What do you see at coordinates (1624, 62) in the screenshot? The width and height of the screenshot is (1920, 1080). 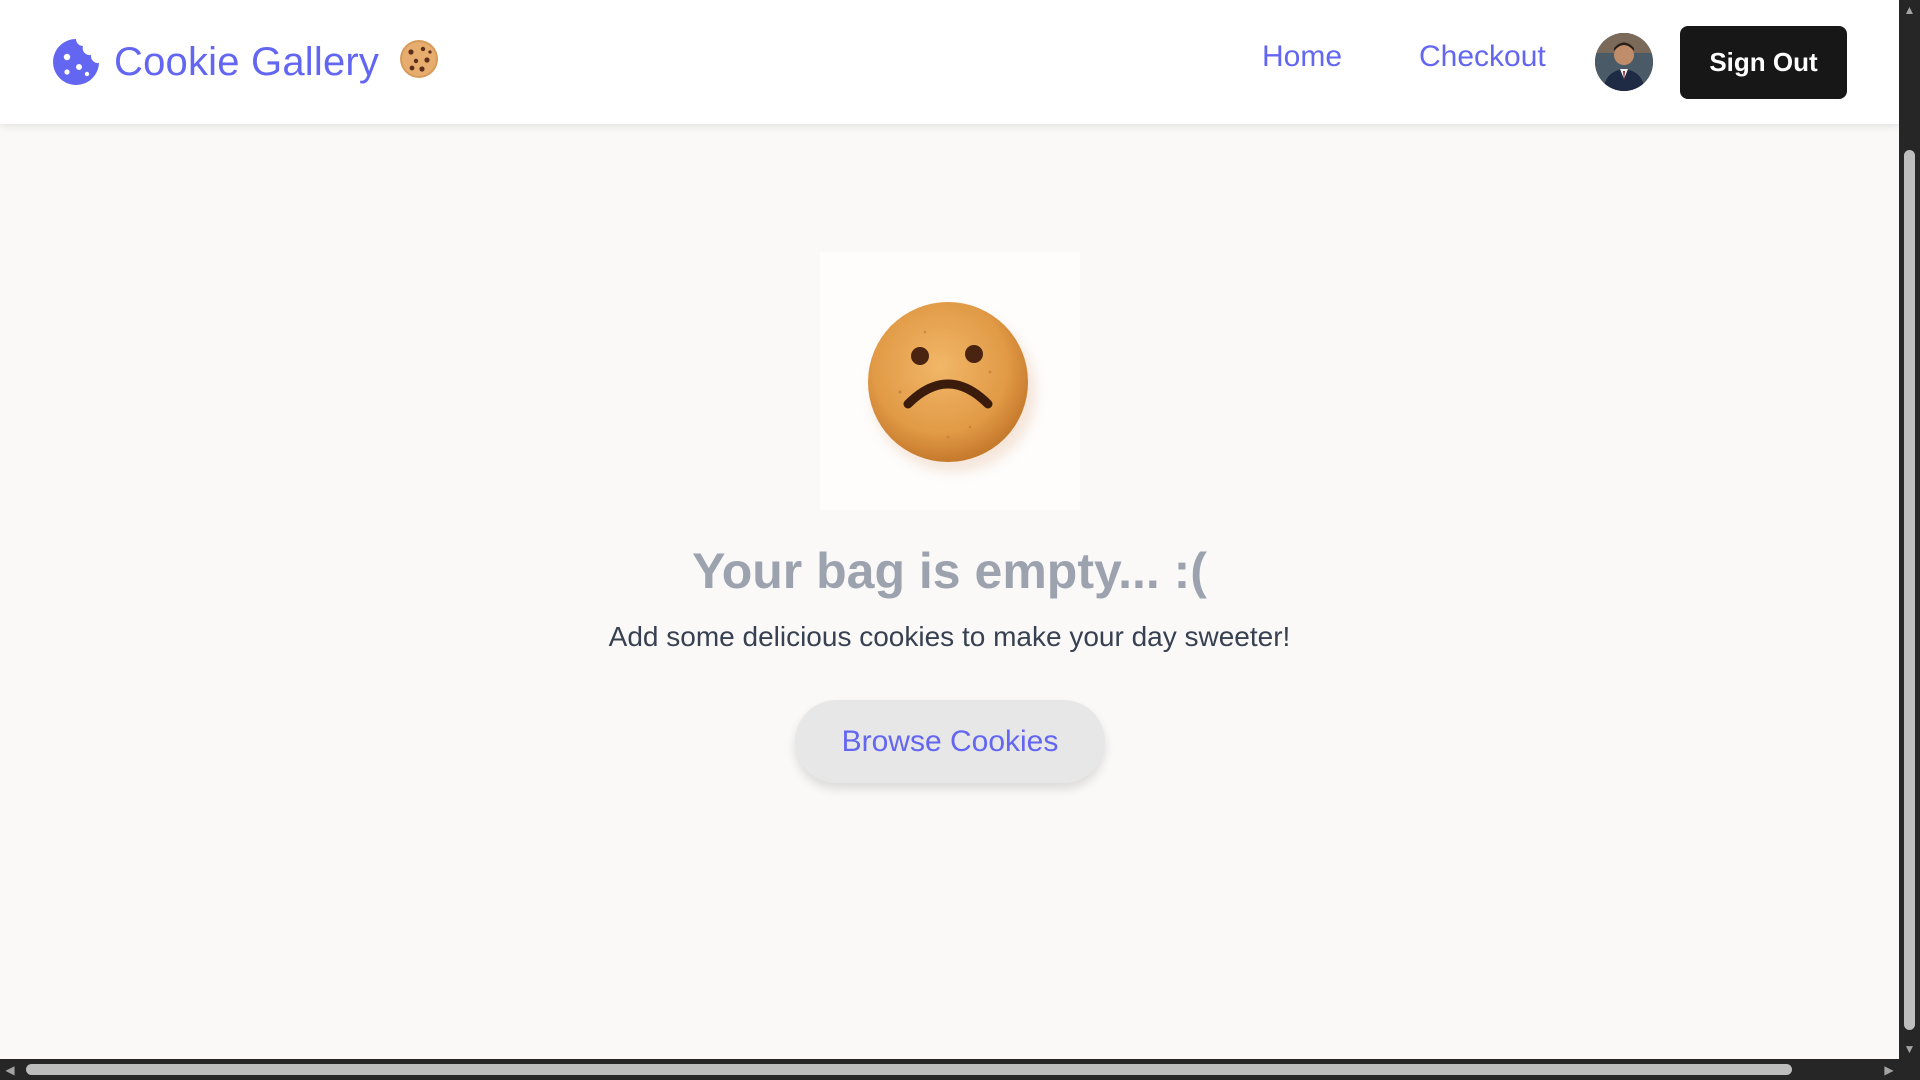 I see `user-avatar` at bounding box center [1624, 62].